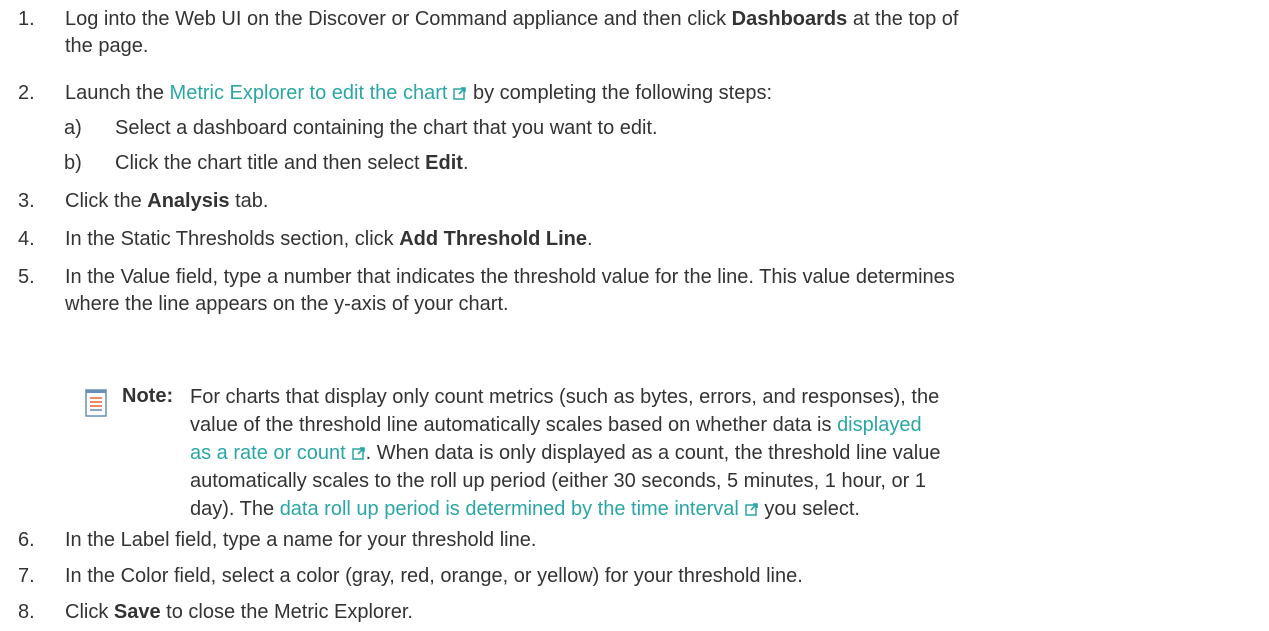 This screenshot has height=631, width=1269. Describe the element at coordinates (73, 163) in the screenshot. I see `substep-letter: b)` at that location.